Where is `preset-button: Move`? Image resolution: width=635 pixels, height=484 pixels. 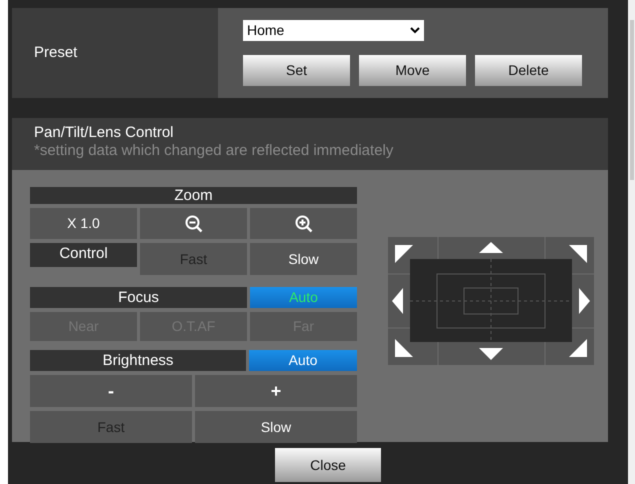
preset-button: Move is located at coordinates (412, 70).